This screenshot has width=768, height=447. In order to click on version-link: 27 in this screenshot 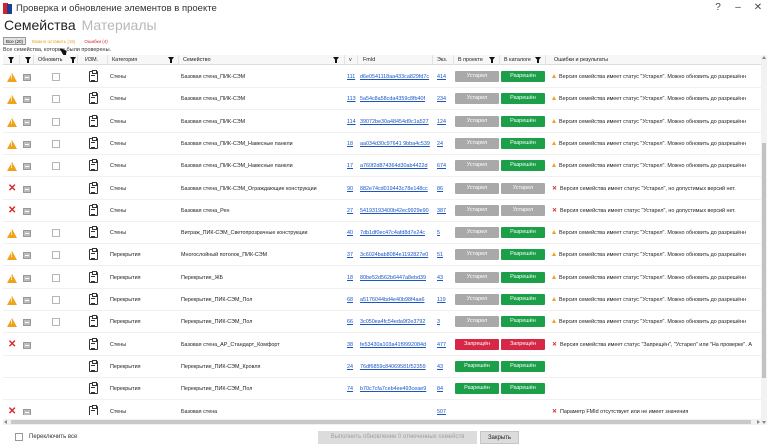, I will do `click(353, 211)`.